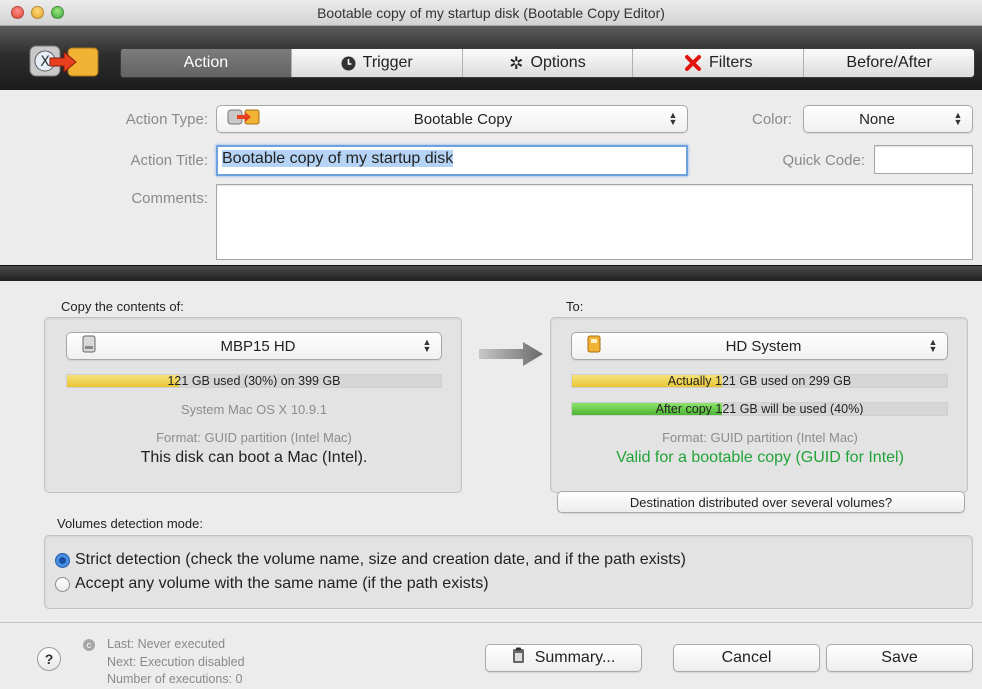  I want to click on source-boot-text: This disk can boot a Mac (Intel)., so click(254, 457).